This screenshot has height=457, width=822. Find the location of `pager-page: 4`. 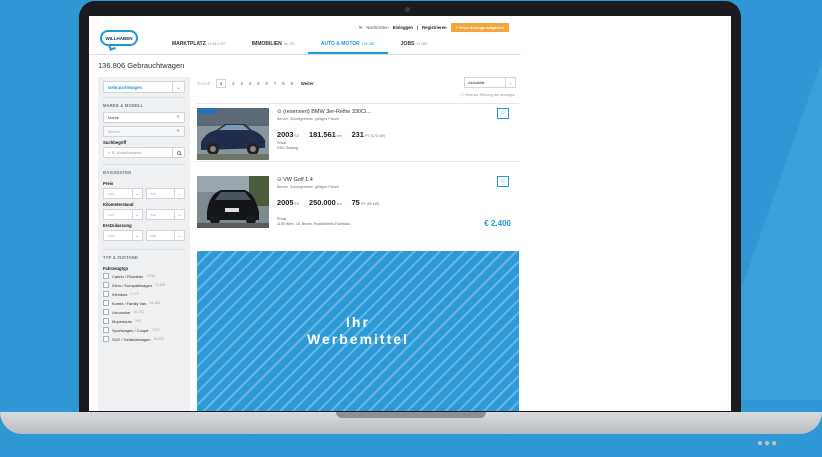

pager-page: 4 is located at coordinates (250, 83).